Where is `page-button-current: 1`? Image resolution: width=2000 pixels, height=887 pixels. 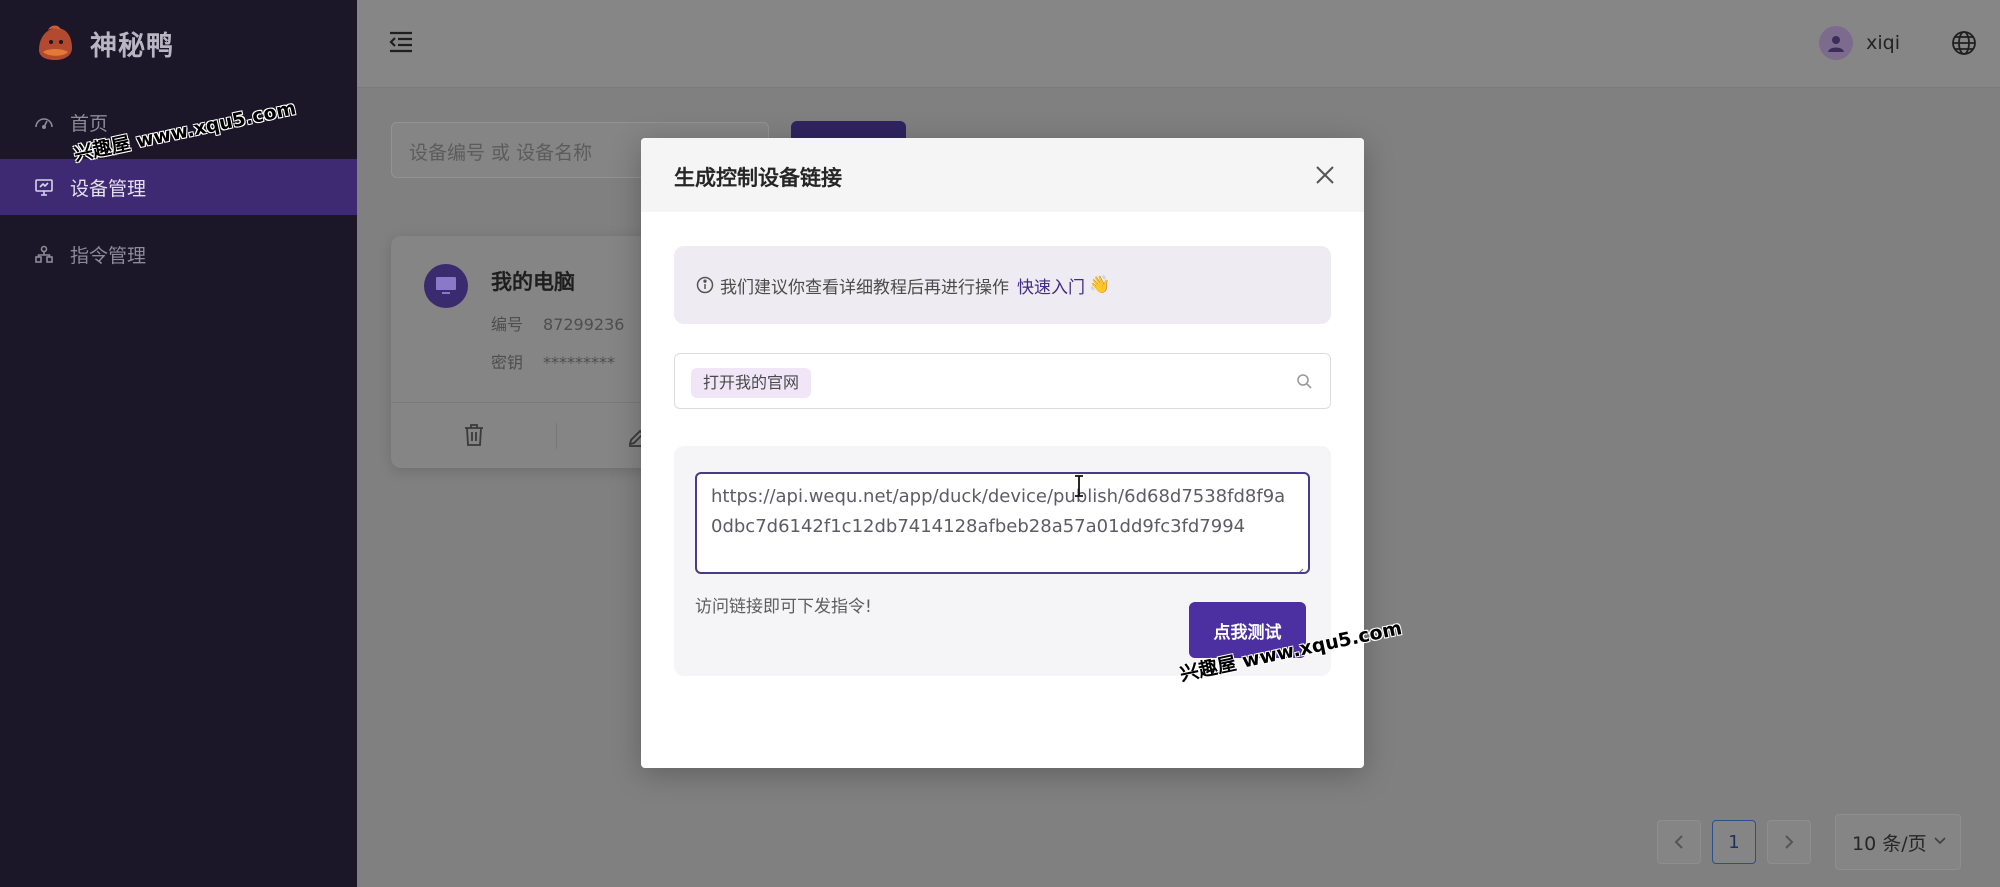
page-button-current: 1 is located at coordinates (1734, 842).